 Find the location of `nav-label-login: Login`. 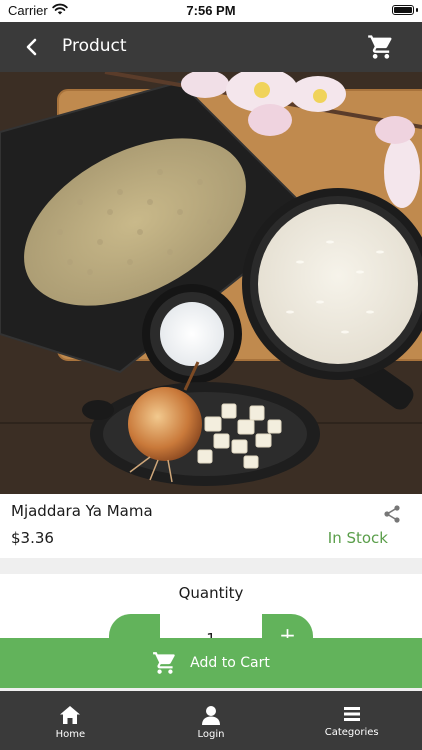

nav-label-login: Login is located at coordinates (211, 734).